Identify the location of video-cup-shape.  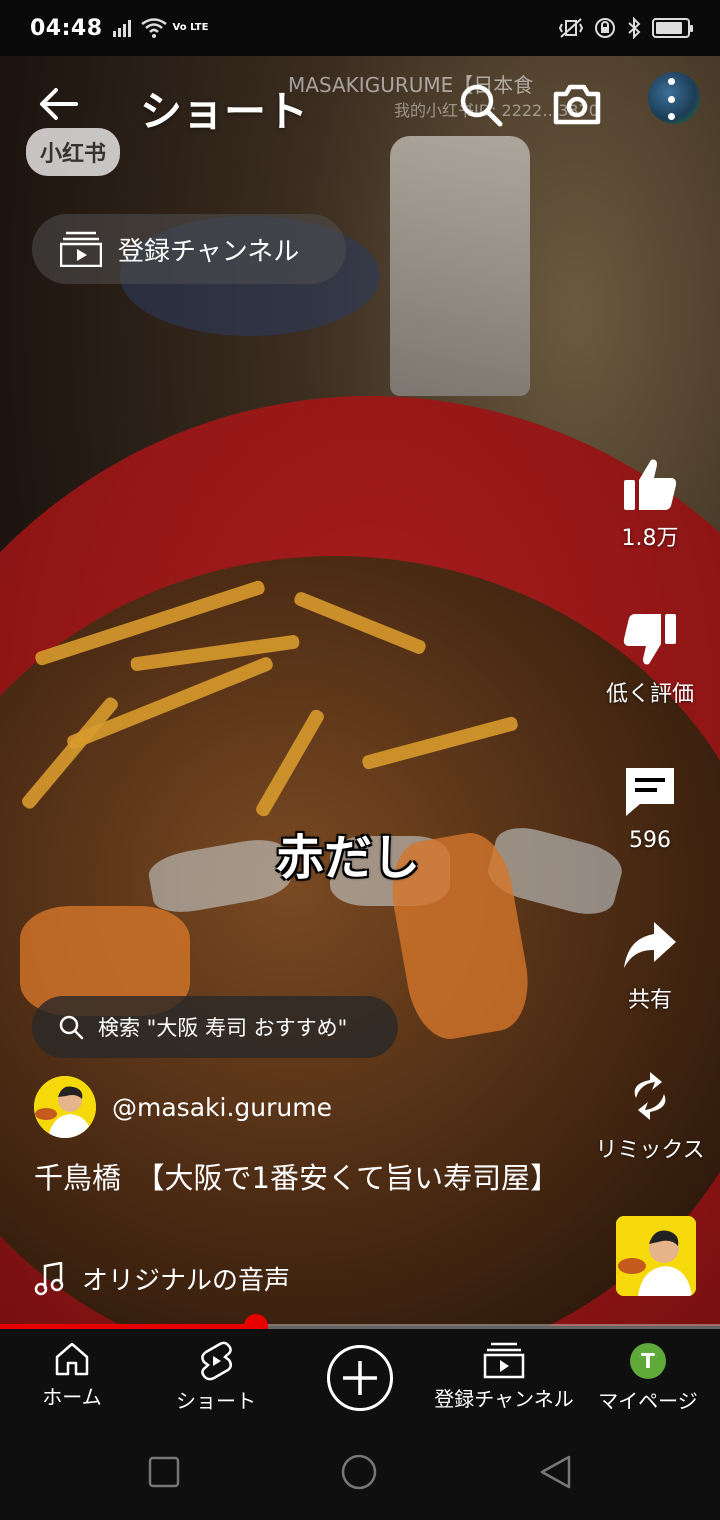
(460, 266).